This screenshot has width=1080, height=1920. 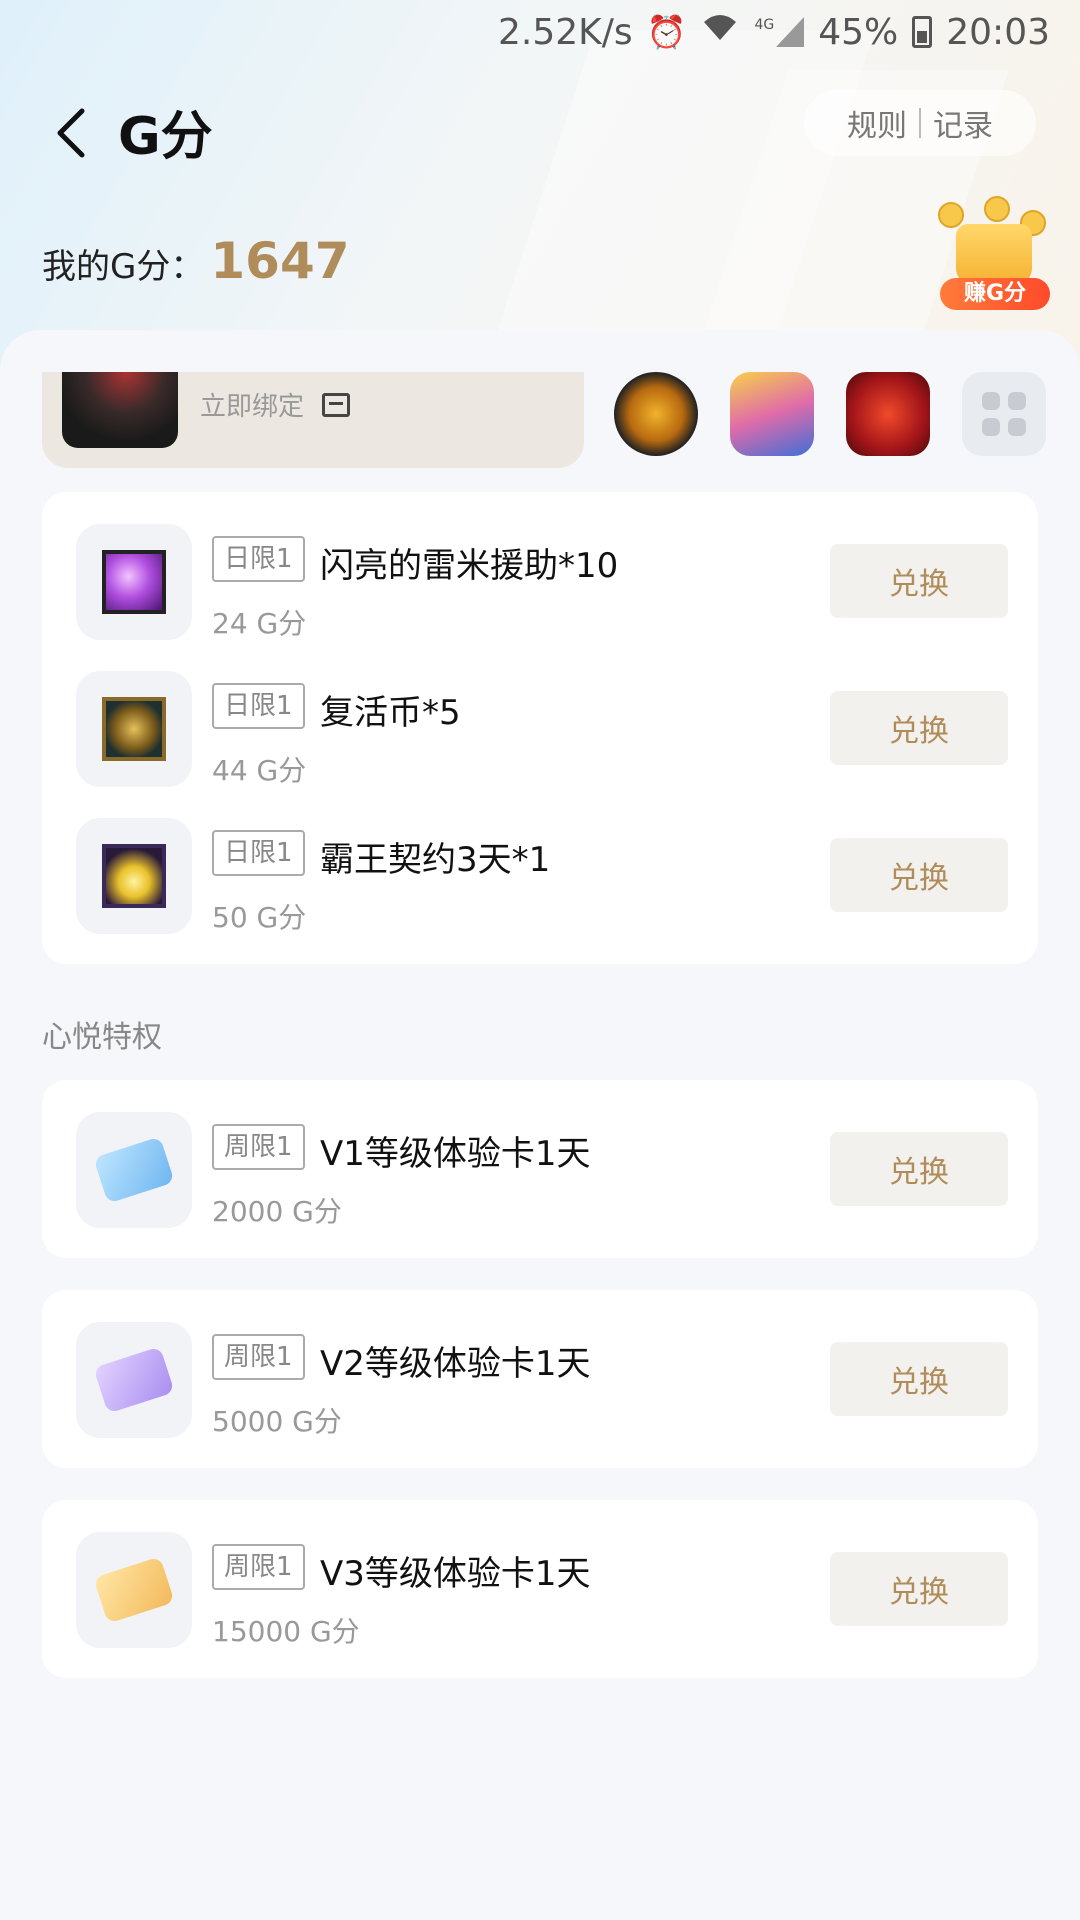 I want to click on item-cost: 50 G分, so click(x=259, y=917).